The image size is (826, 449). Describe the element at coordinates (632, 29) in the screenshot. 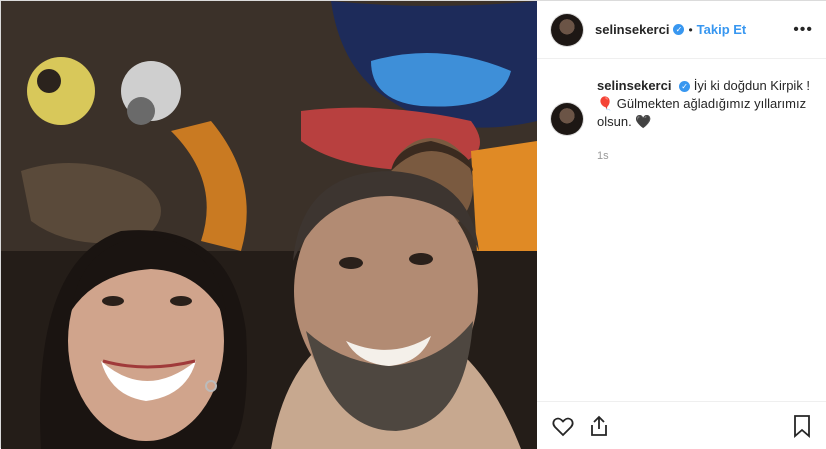

I see `header-username: selinsekerci` at that location.